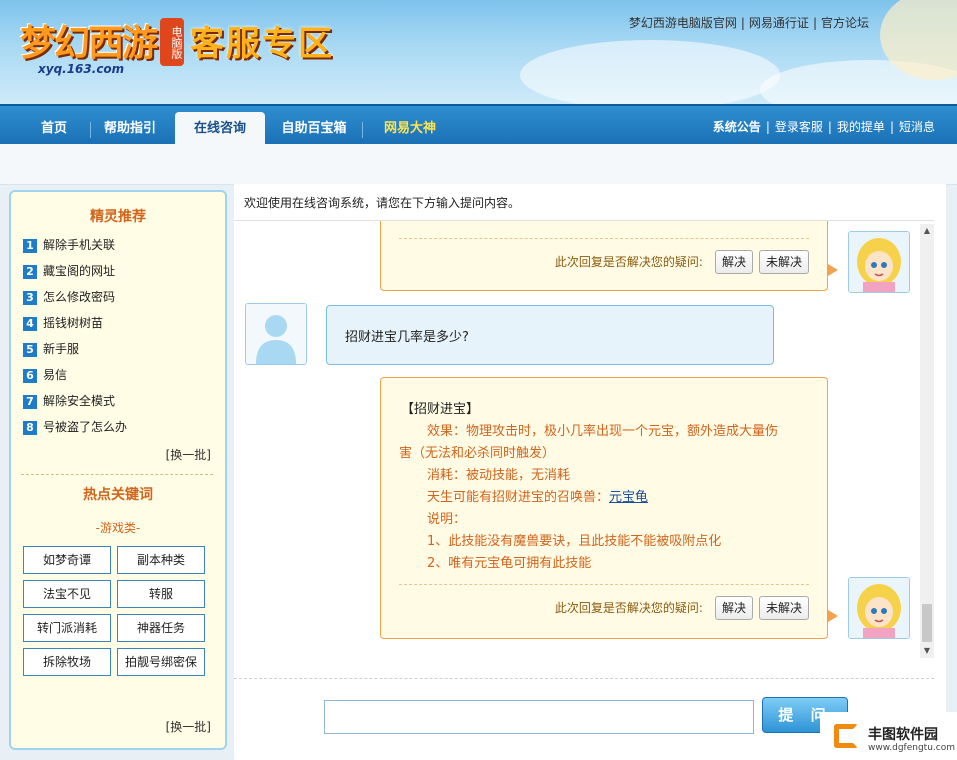  I want to click on list-item-label: 解除安全模式, so click(79, 401).